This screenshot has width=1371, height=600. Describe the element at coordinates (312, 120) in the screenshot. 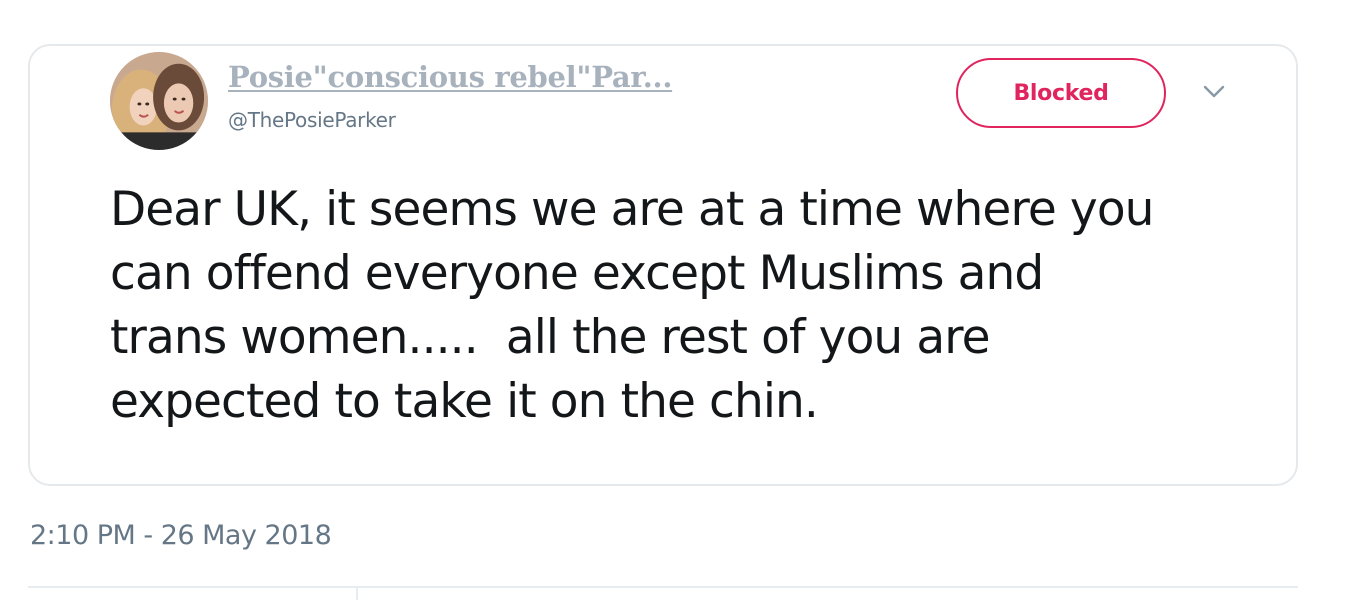

I see `author-handle: @ThePosieParker` at that location.